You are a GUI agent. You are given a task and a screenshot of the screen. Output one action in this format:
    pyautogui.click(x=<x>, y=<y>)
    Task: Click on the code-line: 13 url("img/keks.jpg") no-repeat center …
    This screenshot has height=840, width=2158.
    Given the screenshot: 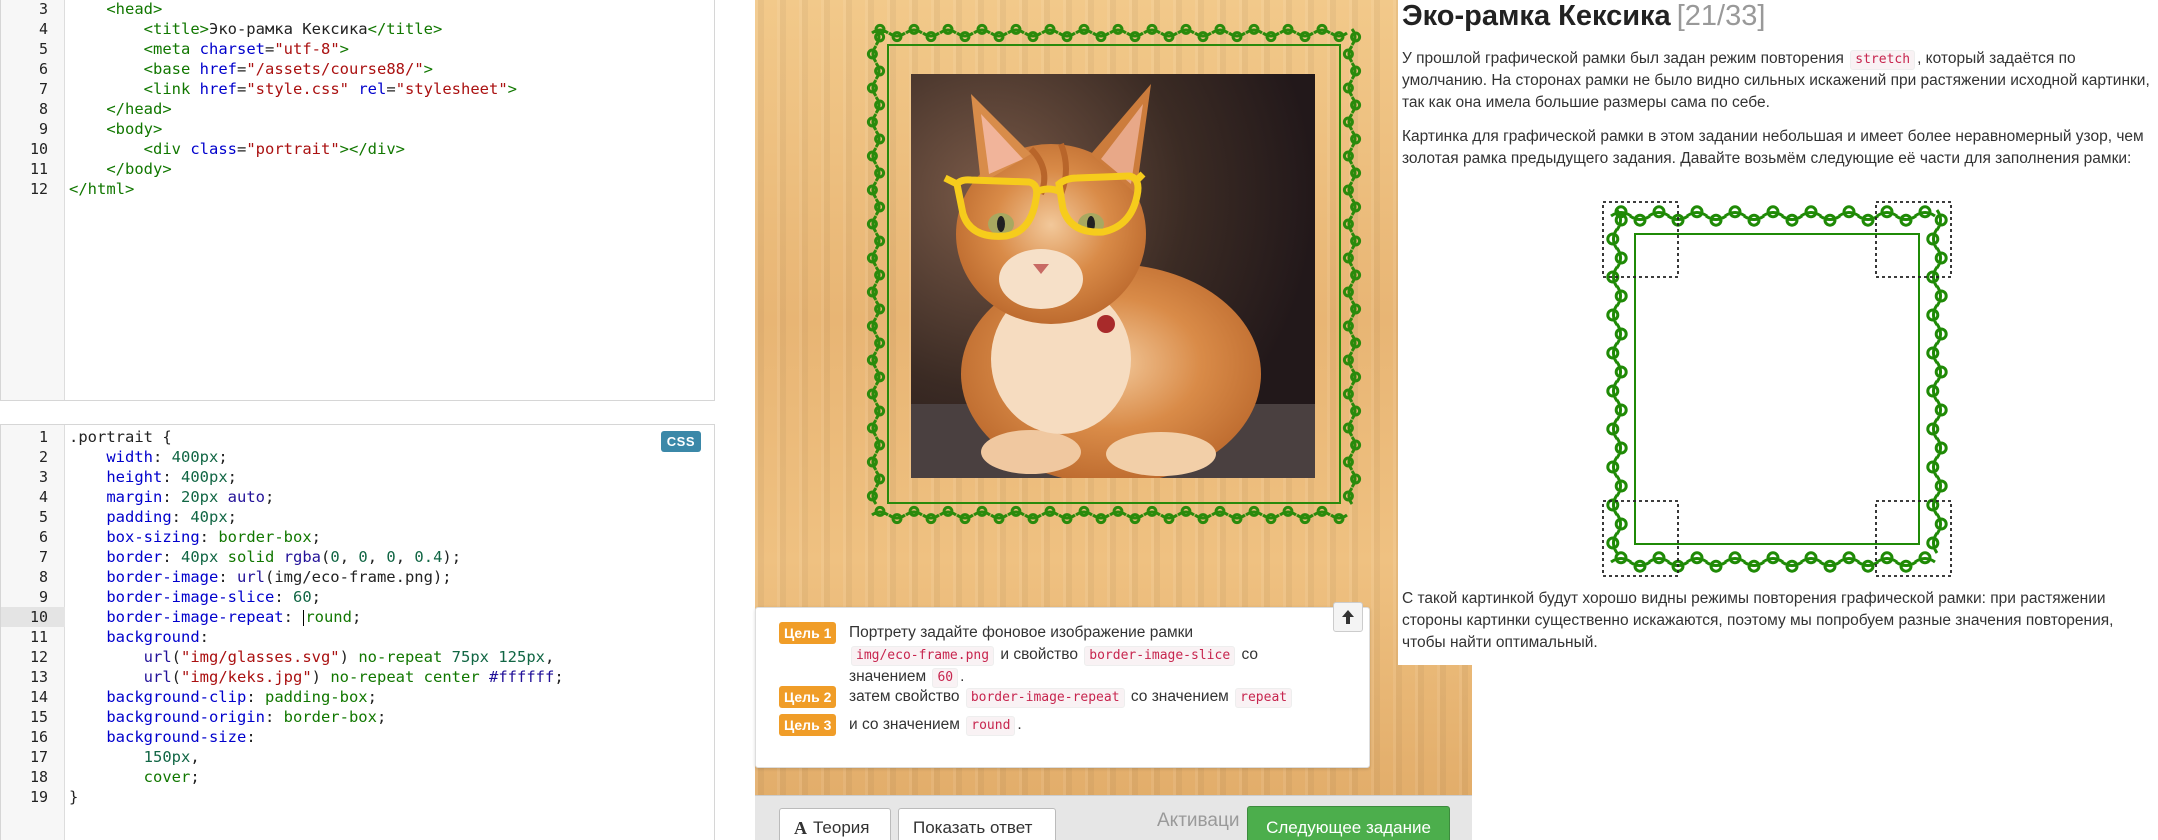 What is the action you would take?
    pyautogui.click(x=357, y=677)
    